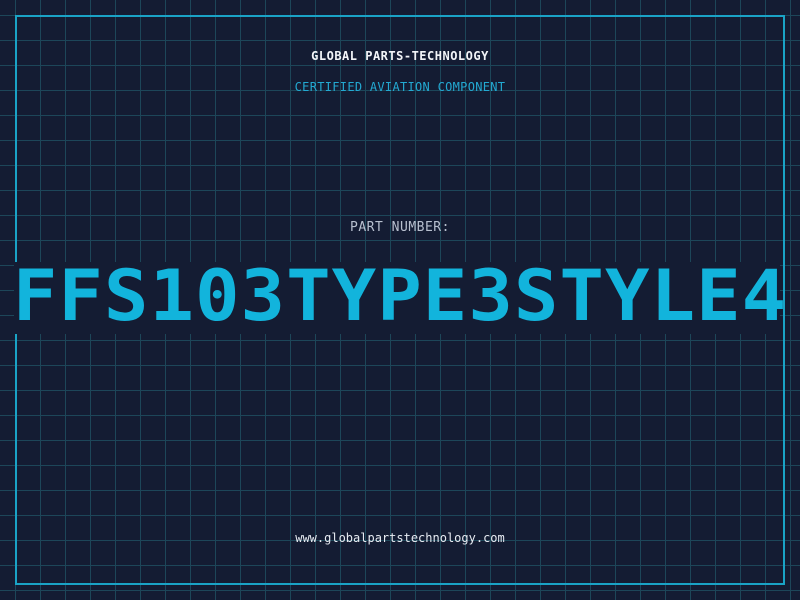 The width and height of the screenshot is (800, 600). Describe the element at coordinates (400, 87) in the screenshot. I see `certification-subtitle: CERTIFIED AVIATION COMPONENT` at that location.